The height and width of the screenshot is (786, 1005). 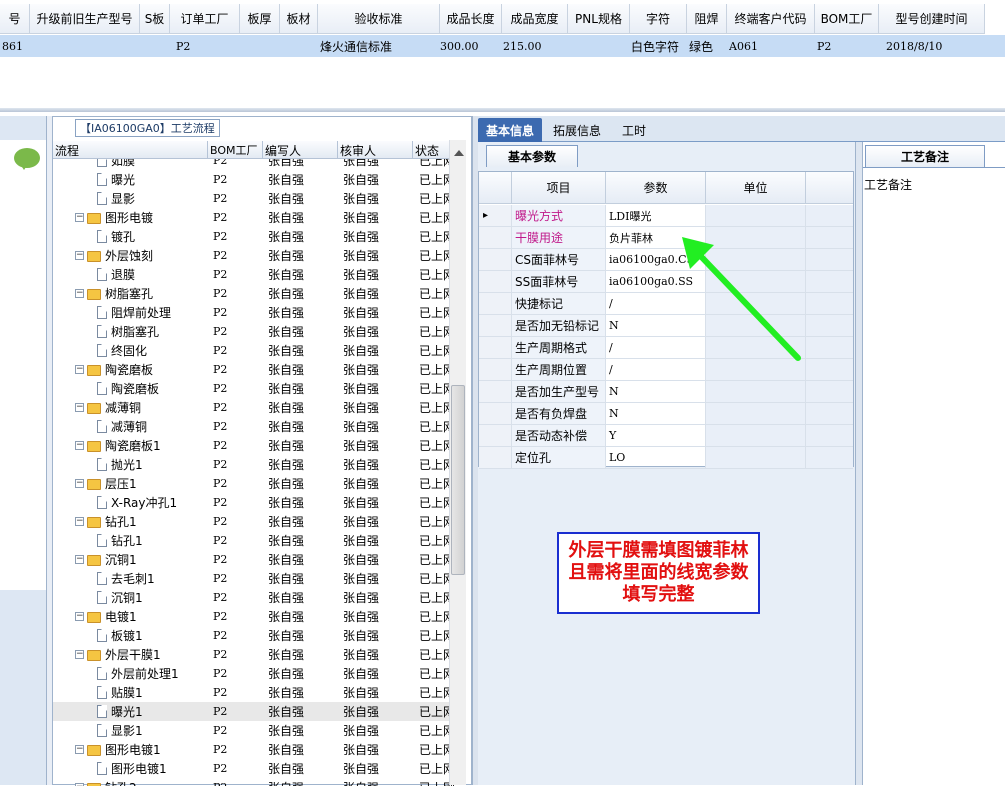 I want to click on scroll-thumb, so click(x=458, y=480).